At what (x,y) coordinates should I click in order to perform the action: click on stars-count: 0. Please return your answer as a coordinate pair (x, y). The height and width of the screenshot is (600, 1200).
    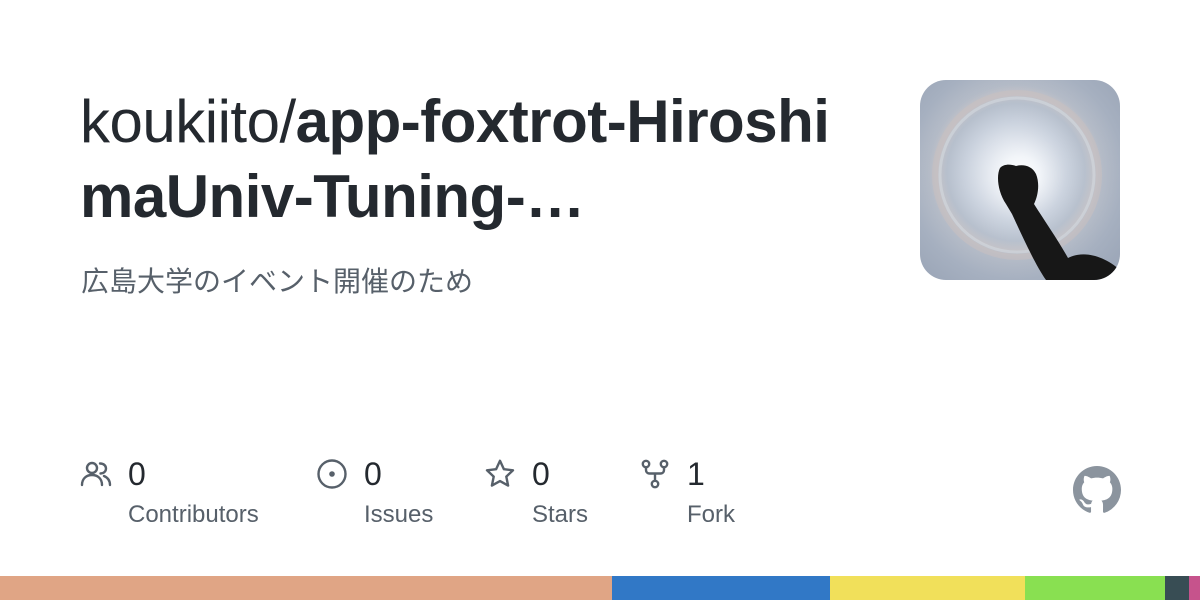
    Looking at the image, I should click on (541, 474).